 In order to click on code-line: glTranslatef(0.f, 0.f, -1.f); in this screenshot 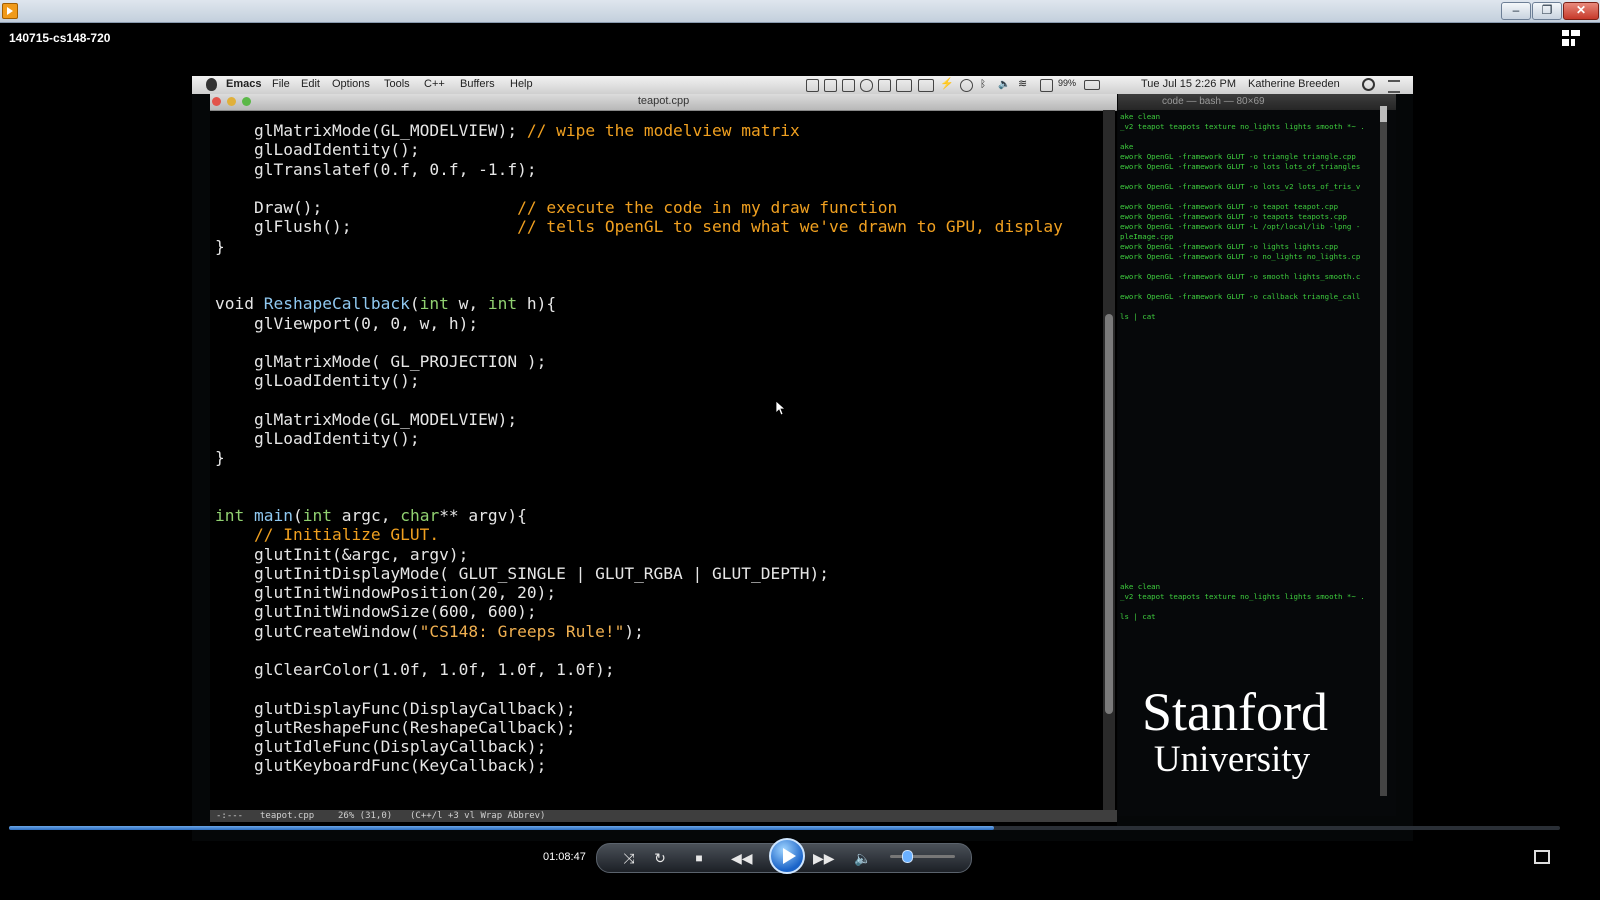, I will do `click(639, 169)`.